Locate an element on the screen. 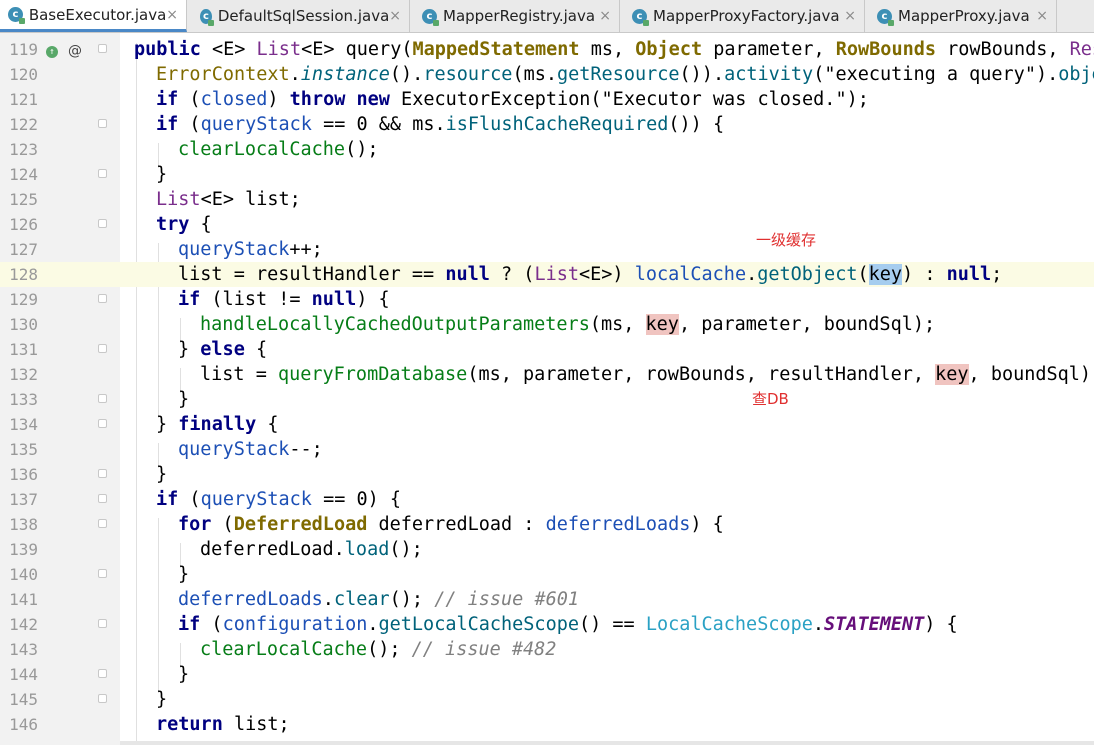  line-number: 137 is located at coordinates (23, 499).